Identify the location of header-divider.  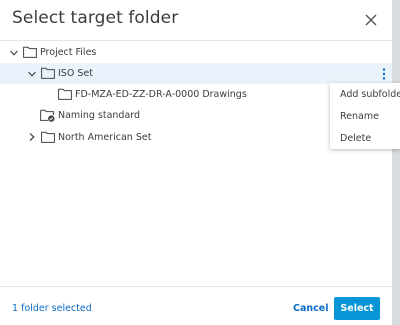
(196, 40).